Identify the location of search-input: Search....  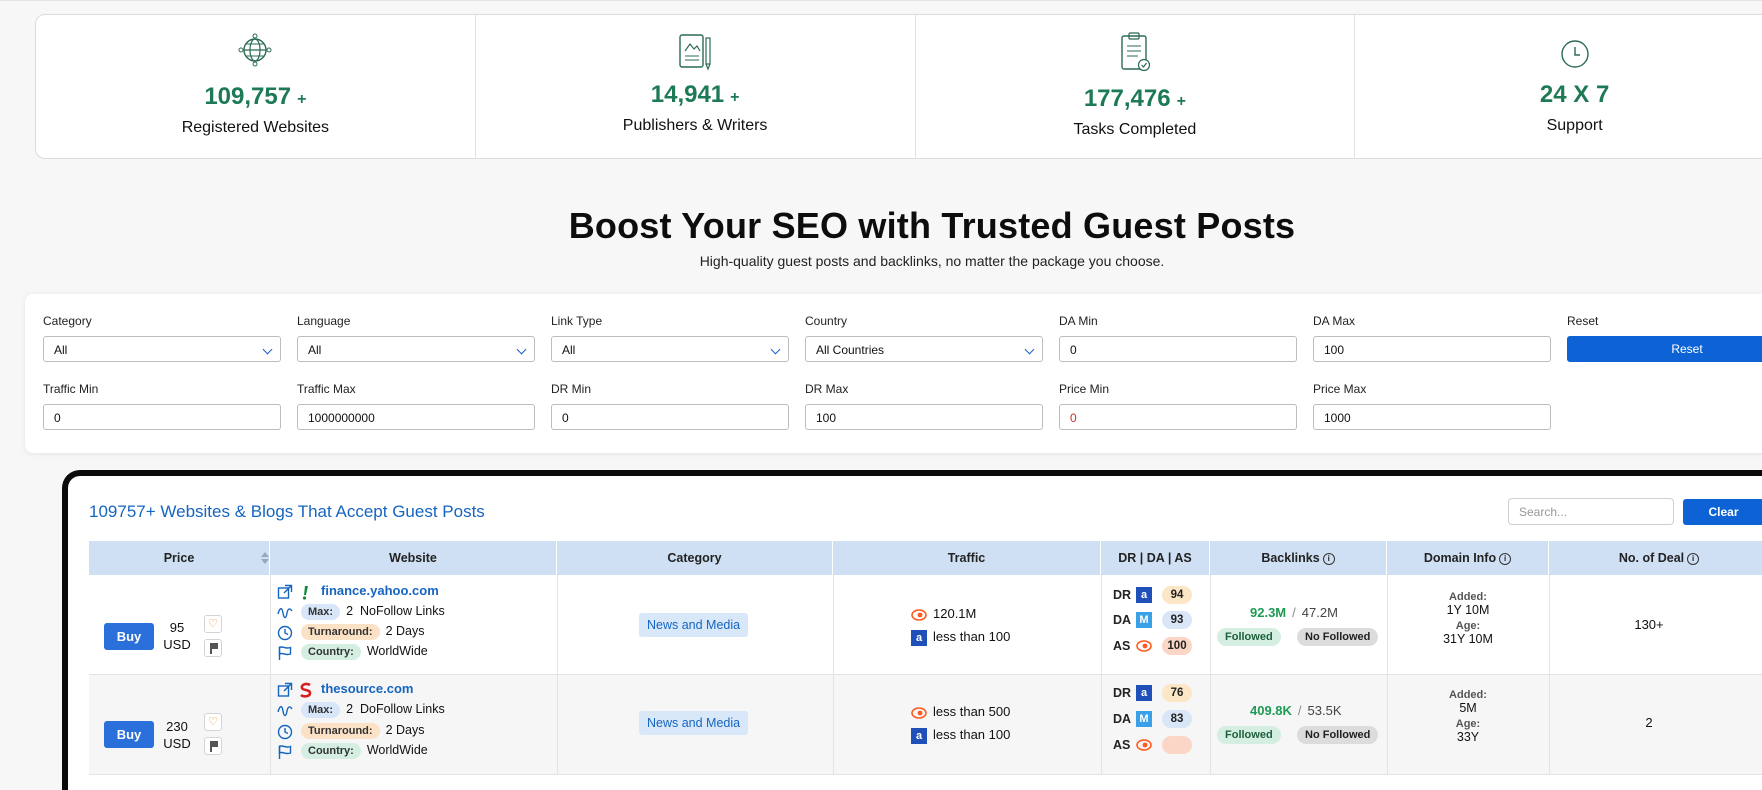
(1591, 511).